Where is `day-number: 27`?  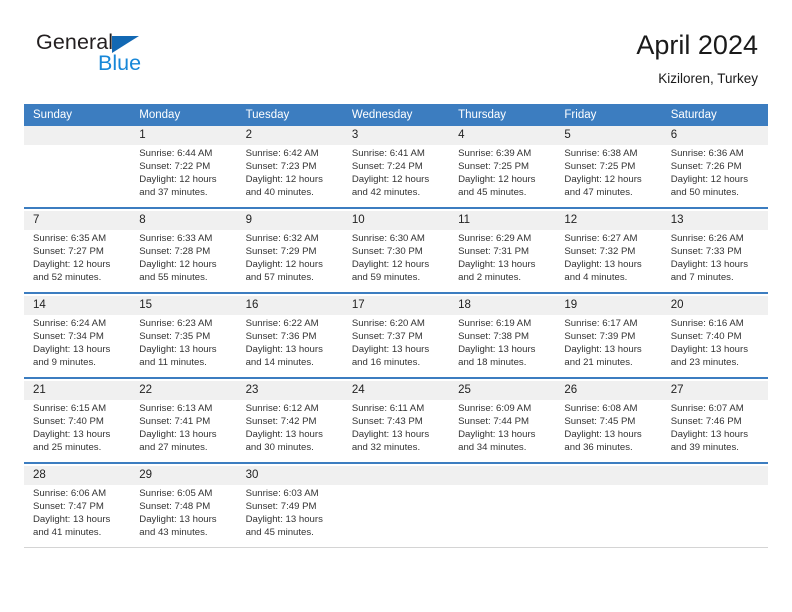
day-number: 27 is located at coordinates (714, 390).